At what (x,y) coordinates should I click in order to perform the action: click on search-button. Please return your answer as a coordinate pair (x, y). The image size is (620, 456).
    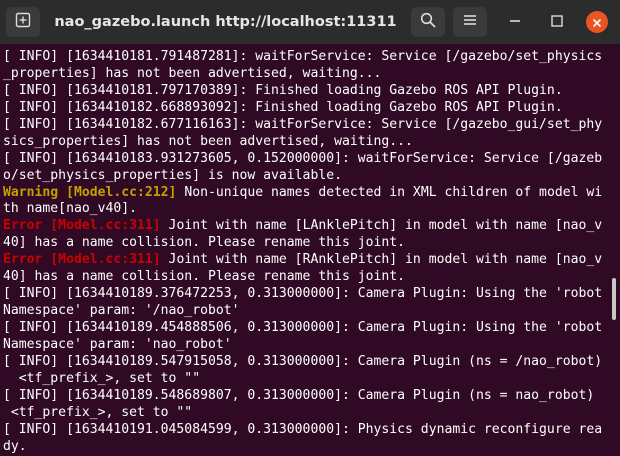
    Looking at the image, I should click on (428, 22).